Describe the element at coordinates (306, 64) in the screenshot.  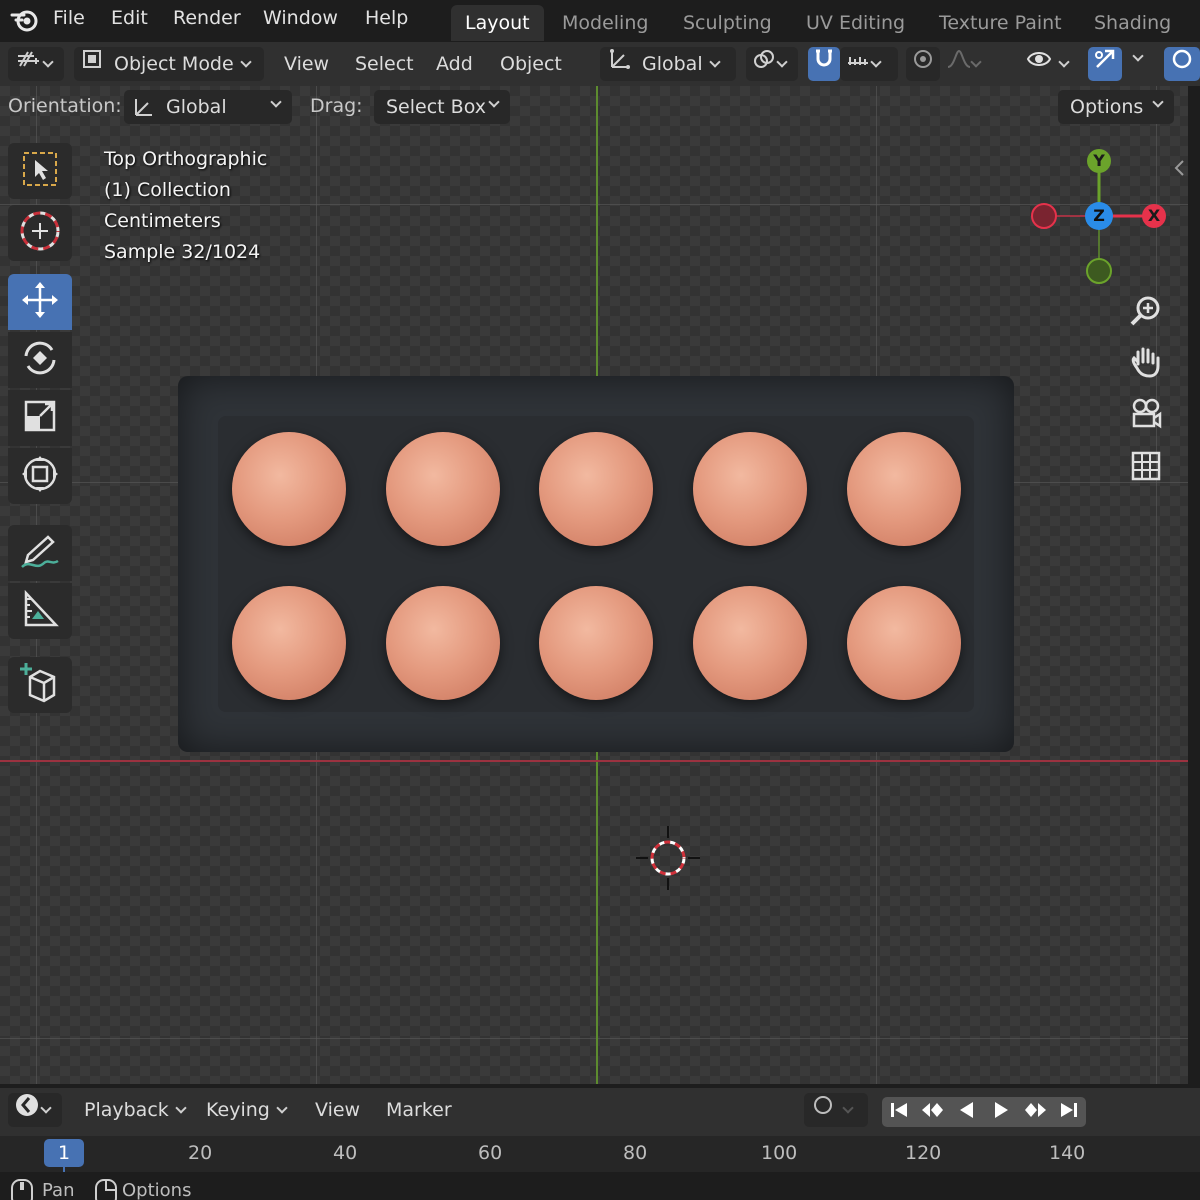
I see `menu-view: View` at that location.